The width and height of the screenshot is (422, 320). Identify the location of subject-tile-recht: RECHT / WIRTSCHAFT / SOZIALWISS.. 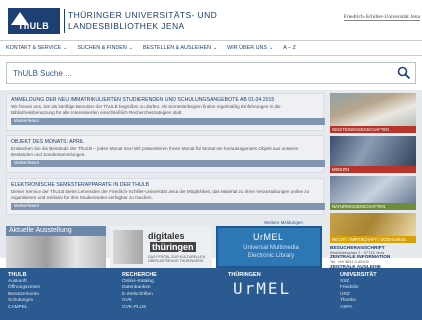
(373, 228).